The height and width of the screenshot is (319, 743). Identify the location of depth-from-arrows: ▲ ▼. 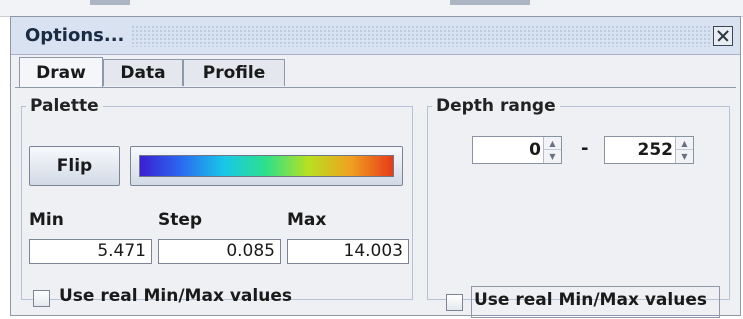
(552, 150).